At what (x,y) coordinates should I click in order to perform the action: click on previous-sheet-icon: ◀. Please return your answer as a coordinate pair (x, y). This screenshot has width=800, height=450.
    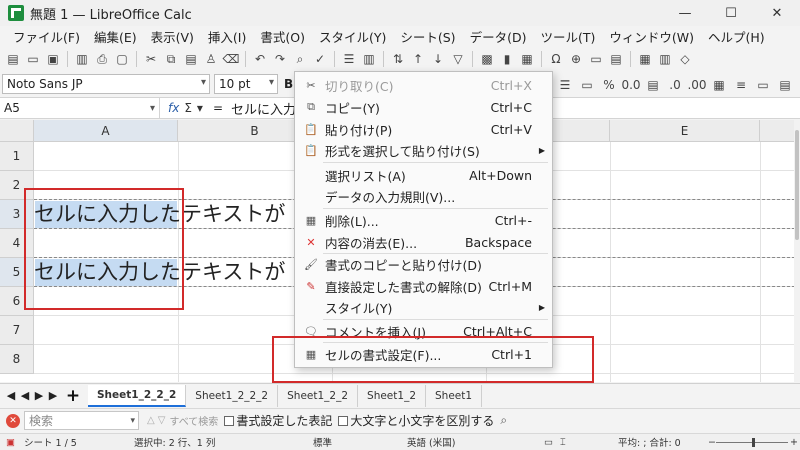
    Looking at the image, I should click on (25, 395).